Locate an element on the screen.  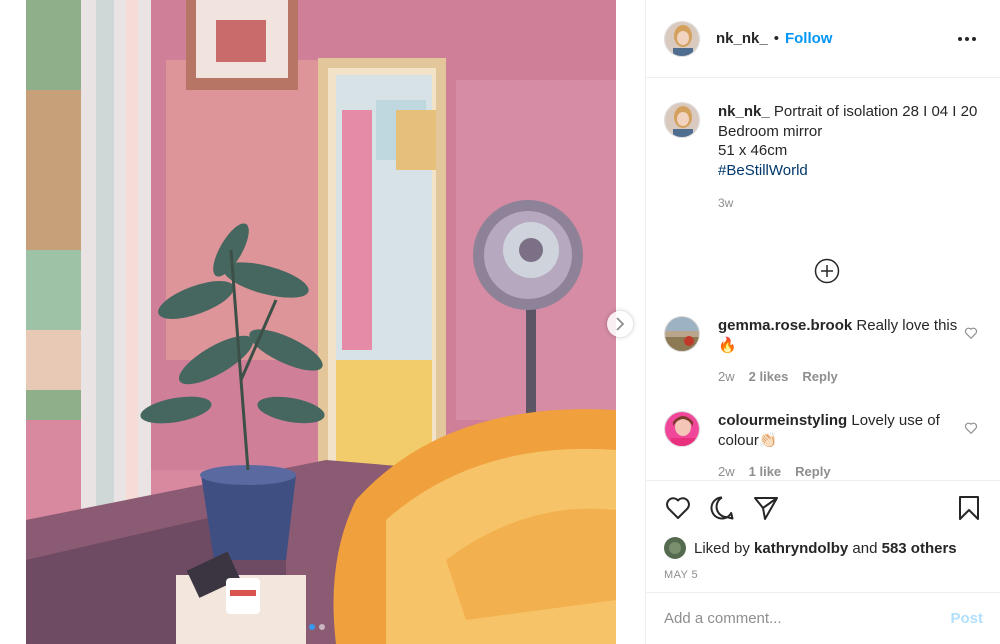
plus-circle-icon is located at coordinates (827, 271).